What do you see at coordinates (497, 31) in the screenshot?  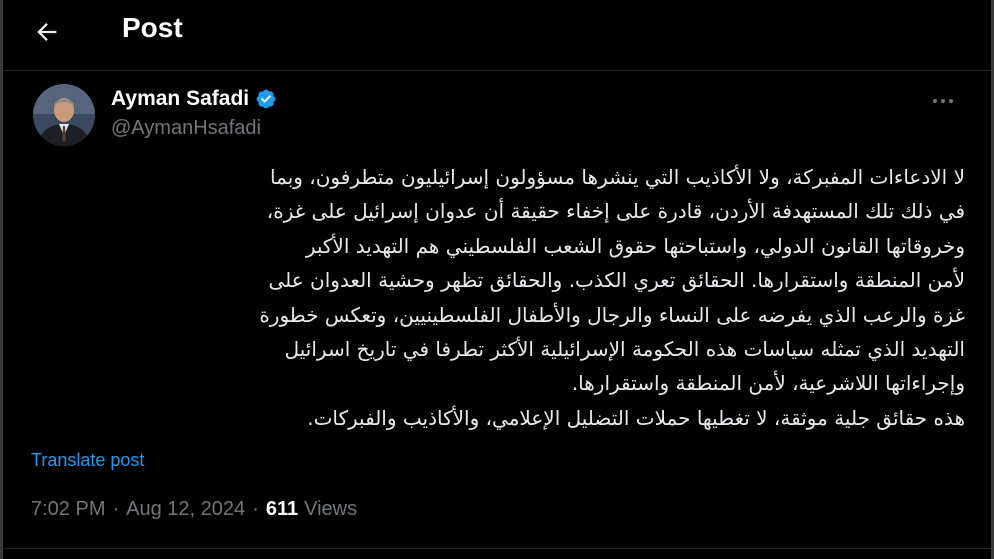 I see `top-bar: Post` at bounding box center [497, 31].